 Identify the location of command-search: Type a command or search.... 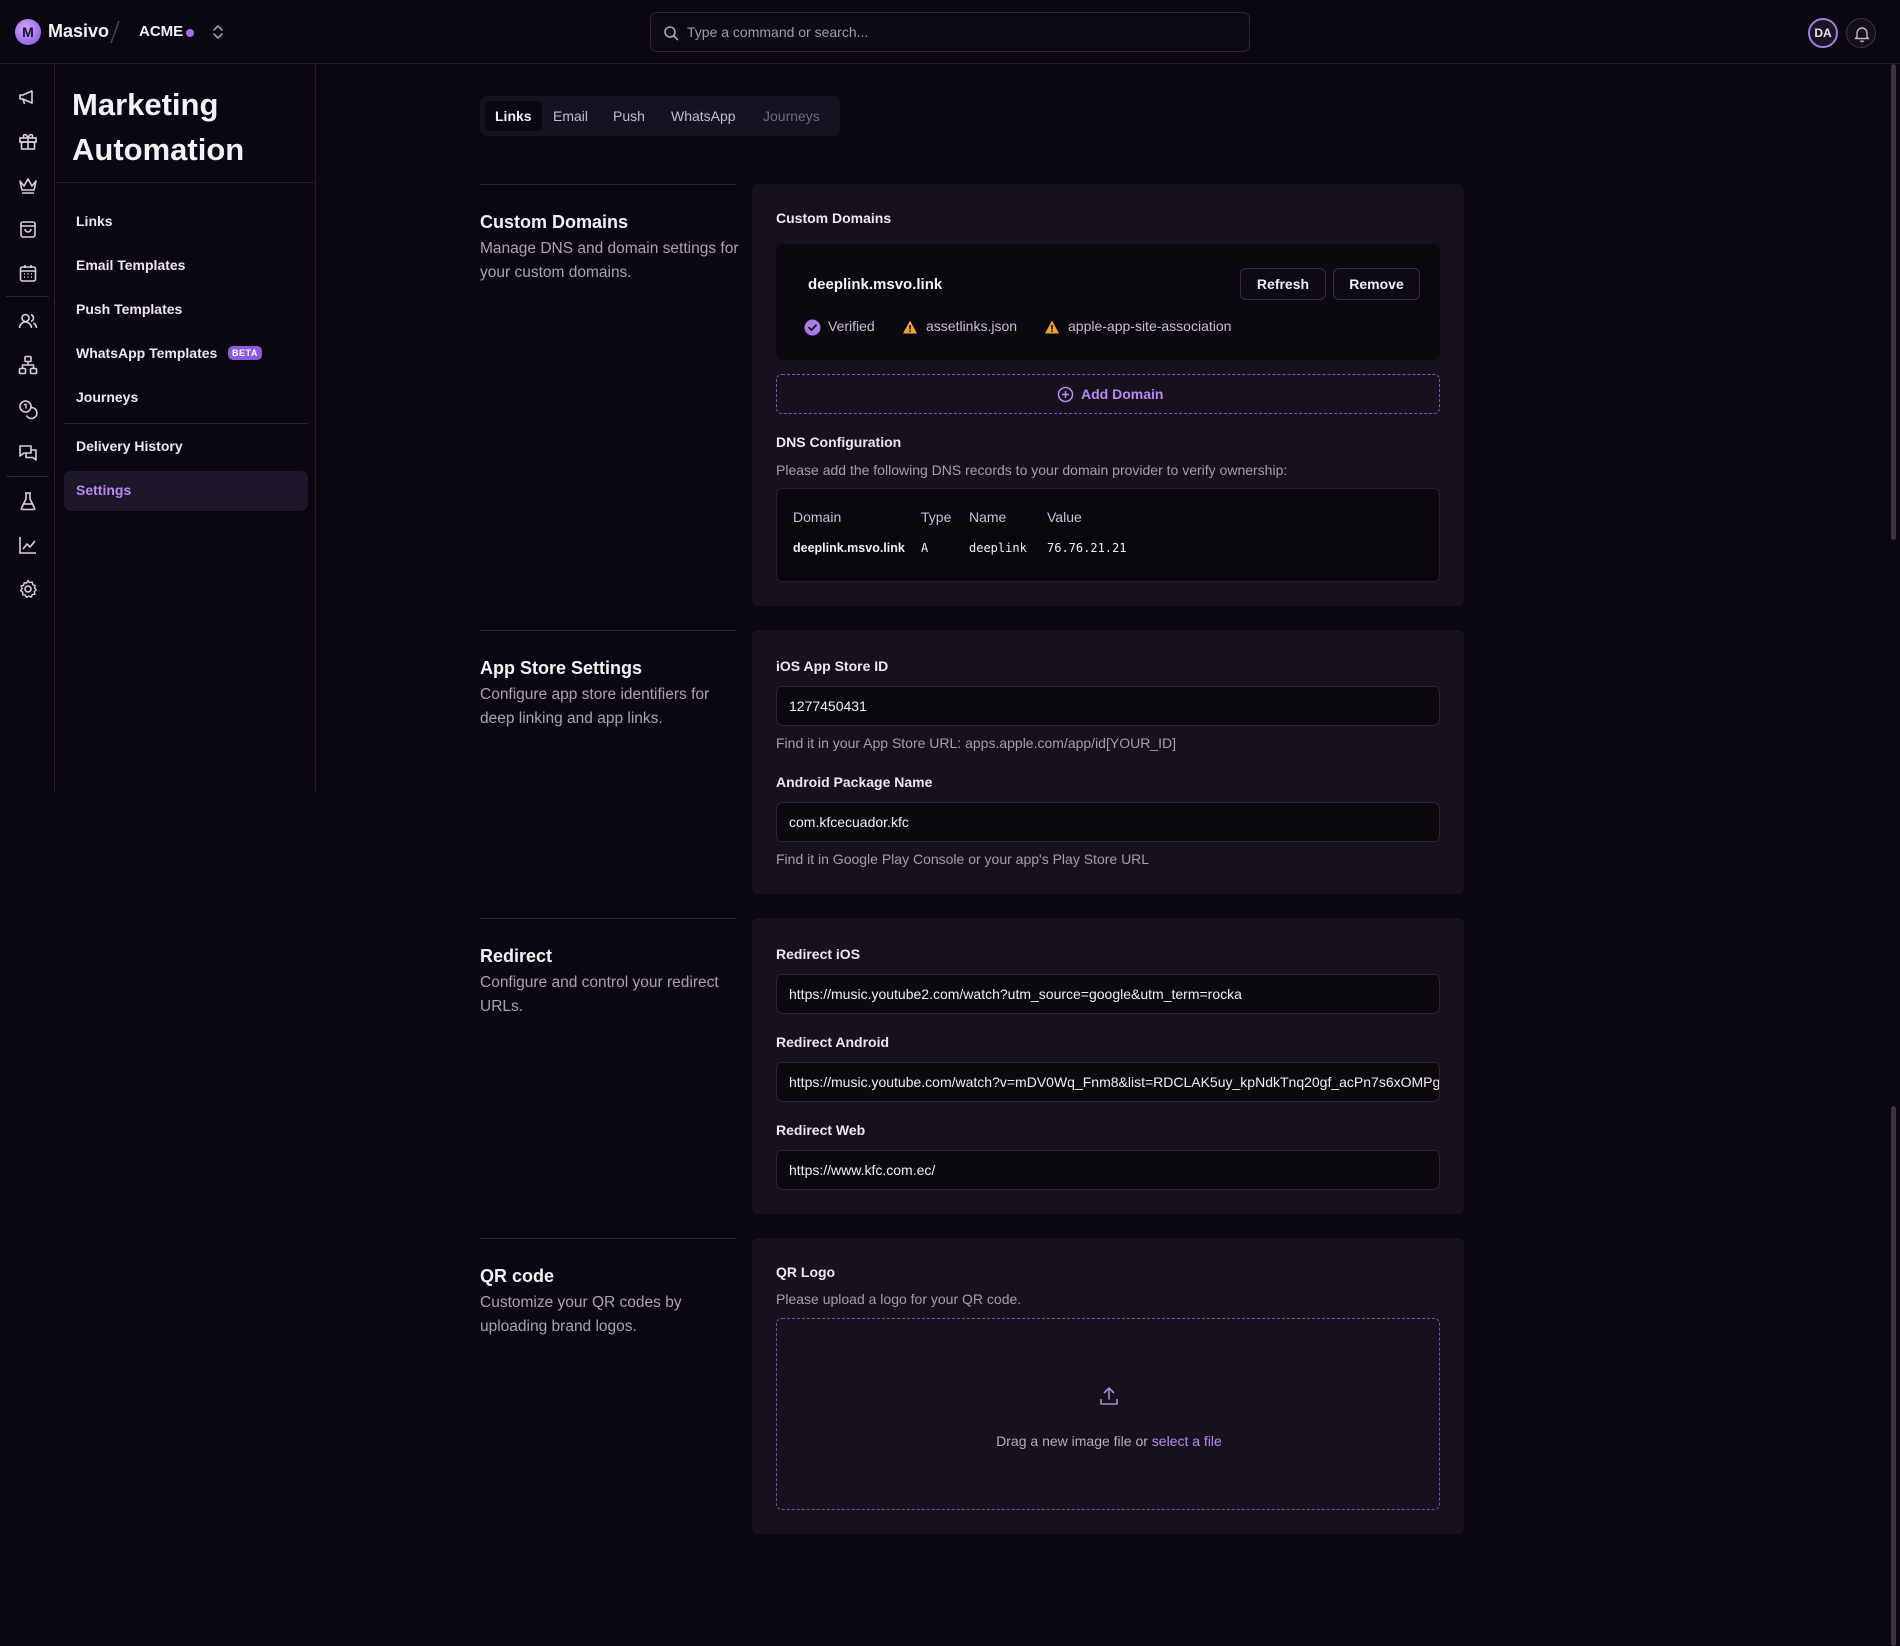
(950, 32).